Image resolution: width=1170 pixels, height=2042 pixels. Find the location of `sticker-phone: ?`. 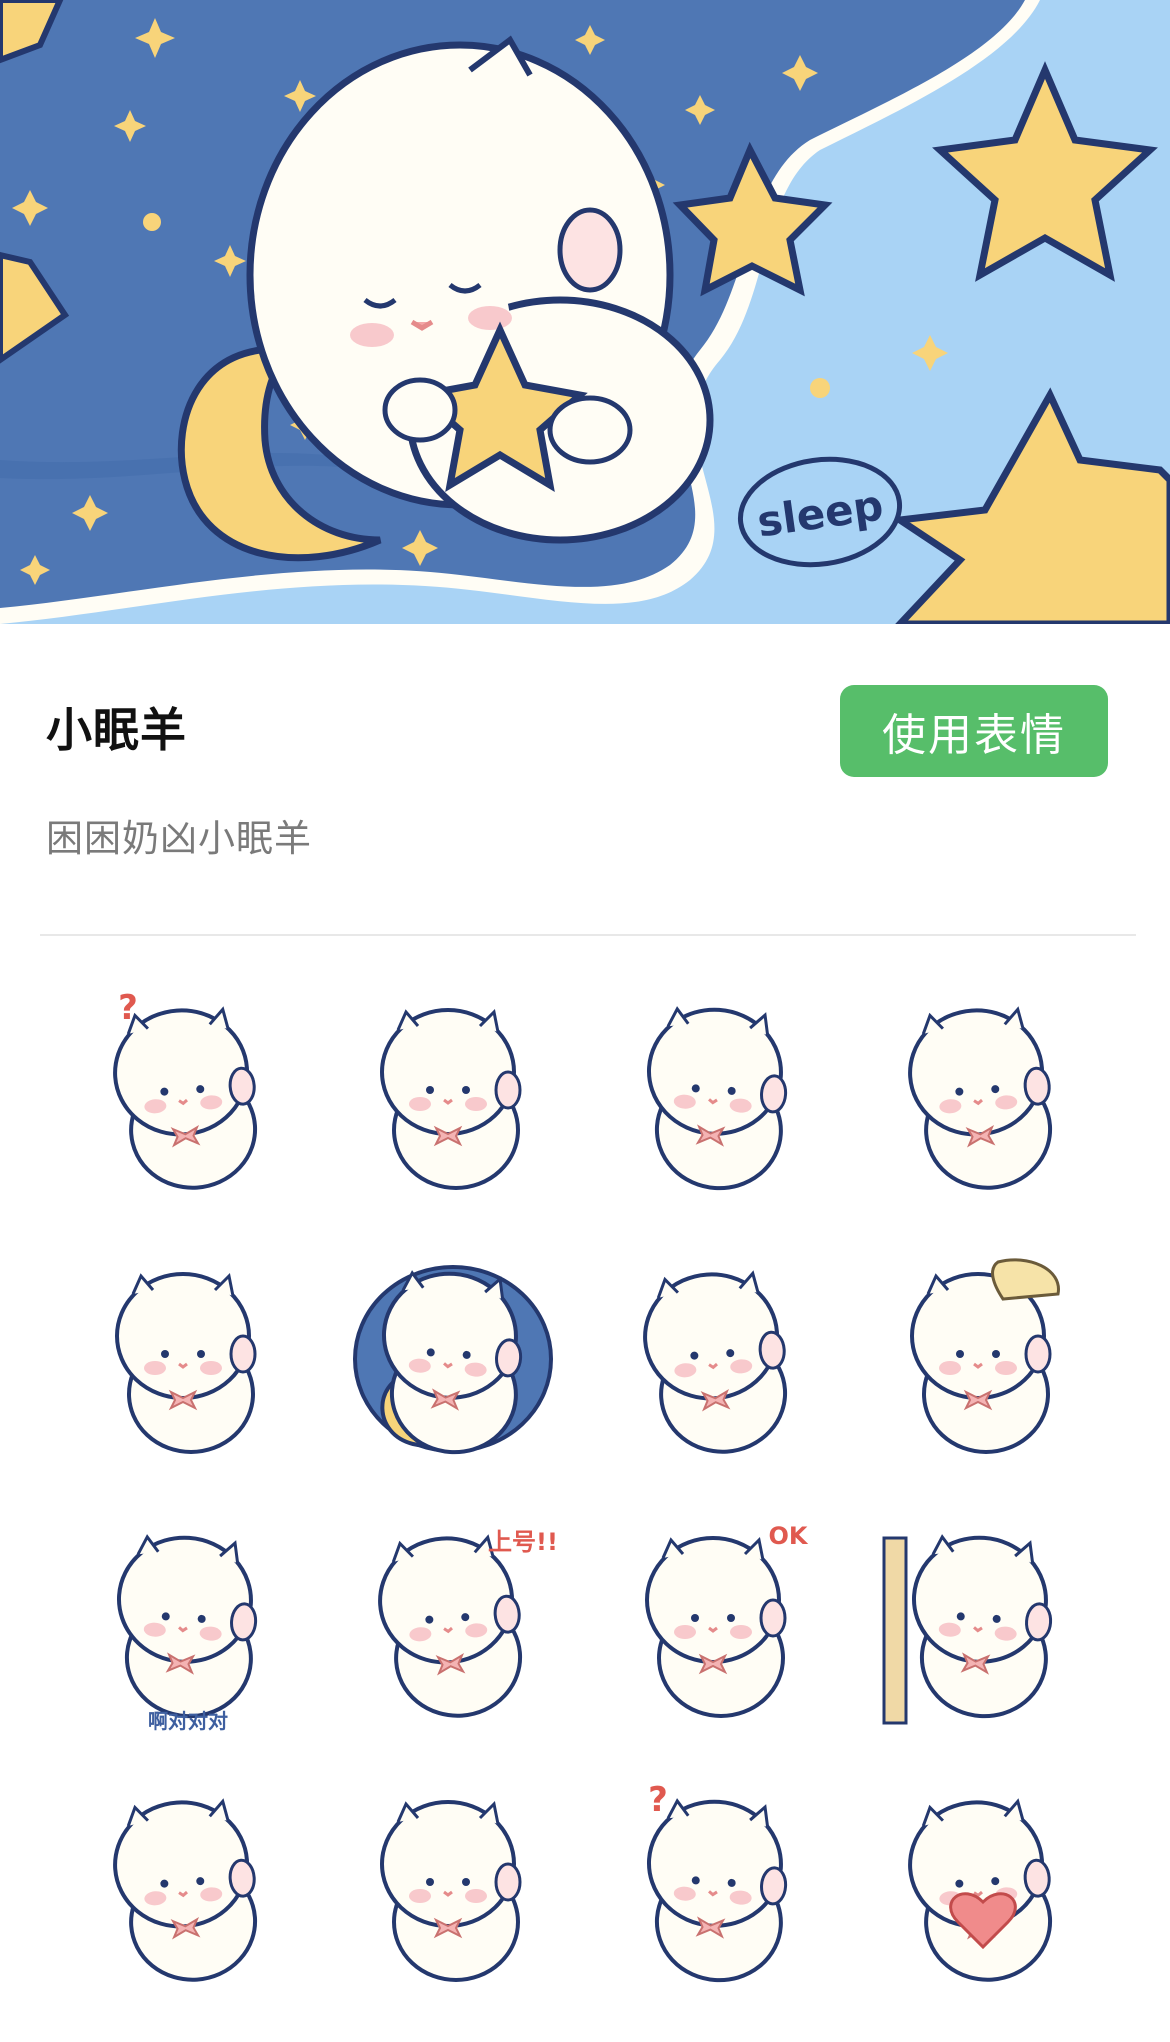

sticker-phone: ? is located at coordinates (718, 1886).